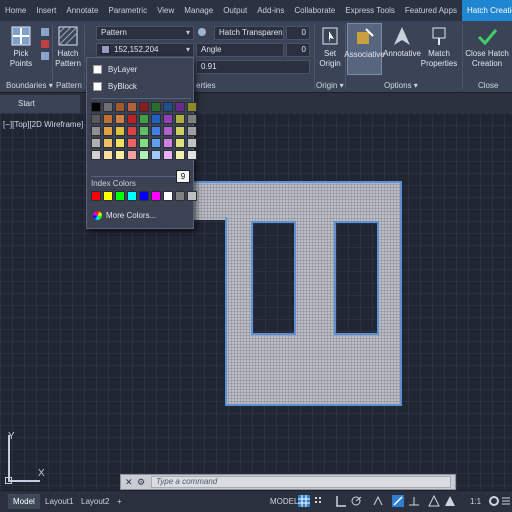  Describe the element at coordinates (82, 10) in the screenshot. I see `tab-annotate: Annotate` at that location.